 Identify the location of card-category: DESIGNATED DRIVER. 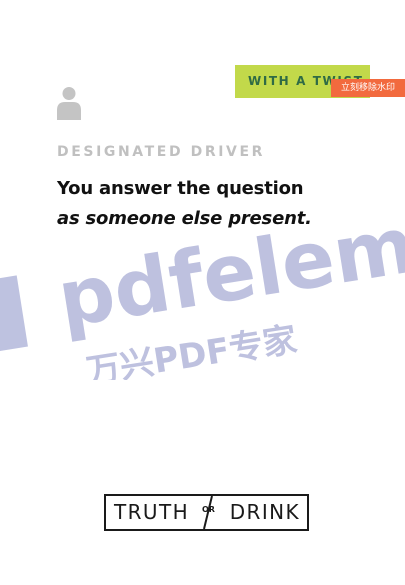
(161, 152).